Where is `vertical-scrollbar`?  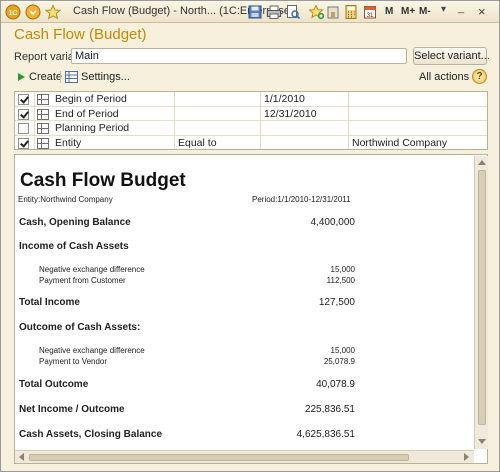 vertical-scrollbar is located at coordinates (481, 302).